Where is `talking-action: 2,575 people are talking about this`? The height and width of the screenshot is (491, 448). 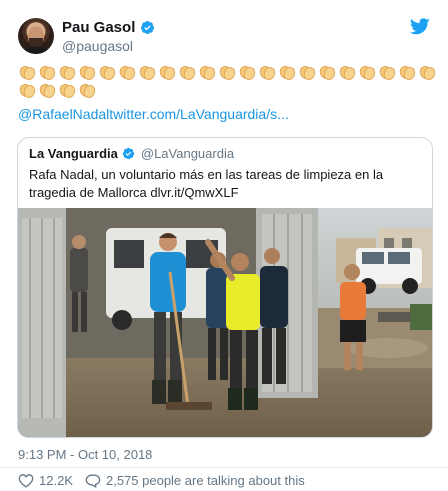
talking-action: 2,575 people are talking about this is located at coordinates (195, 480).